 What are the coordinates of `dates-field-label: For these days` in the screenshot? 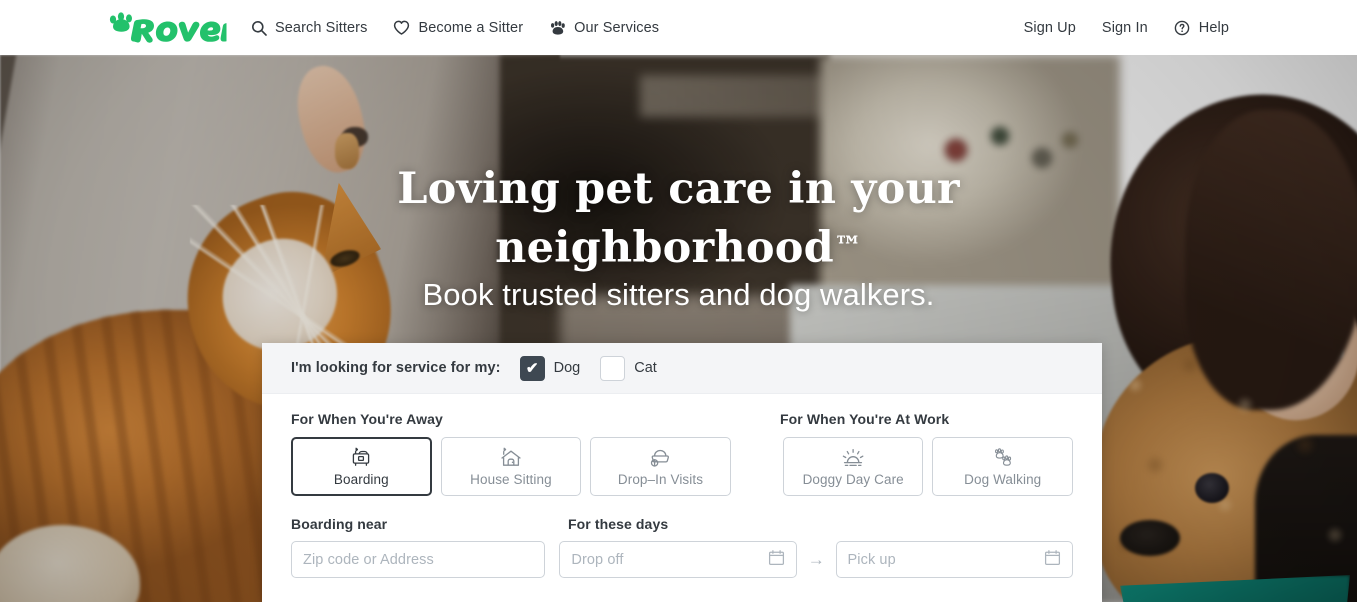 It's located at (618, 524).